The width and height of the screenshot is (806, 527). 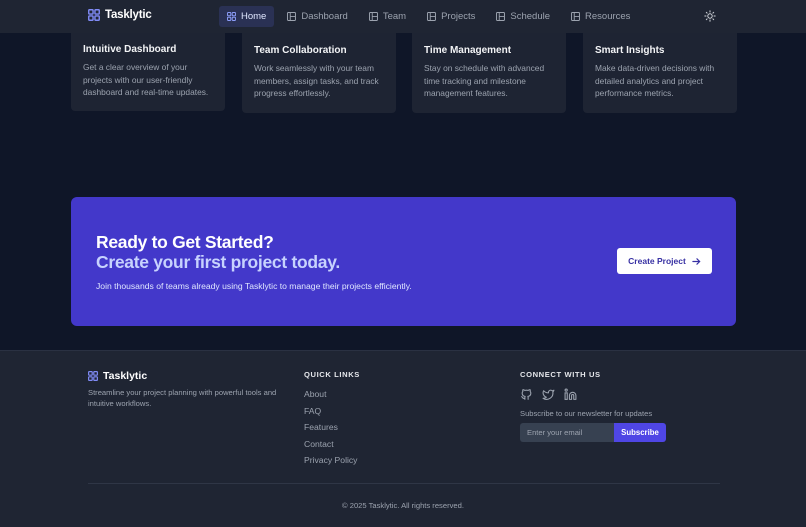 What do you see at coordinates (330, 397) in the screenshot?
I see `footer-link-about: About` at bounding box center [330, 397].